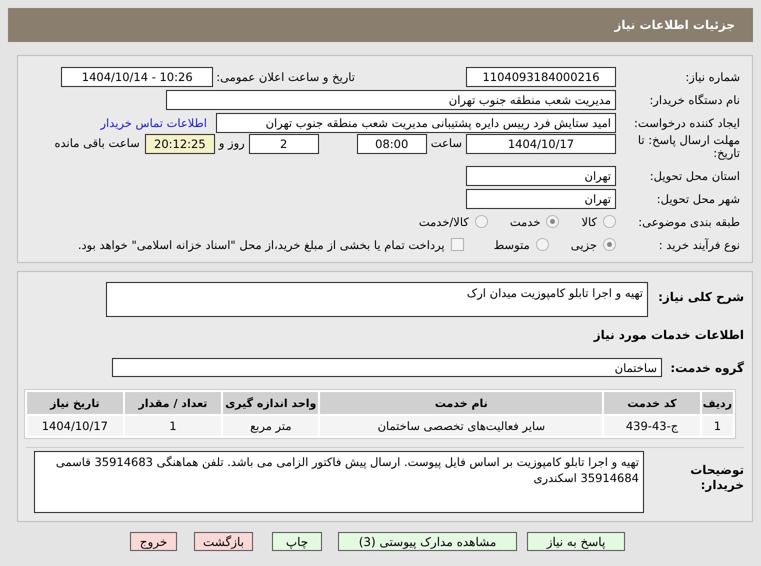 The width and height of the screenshot is (761, 566). I want to click on table-cell: متر مربع, so click(270, 426).